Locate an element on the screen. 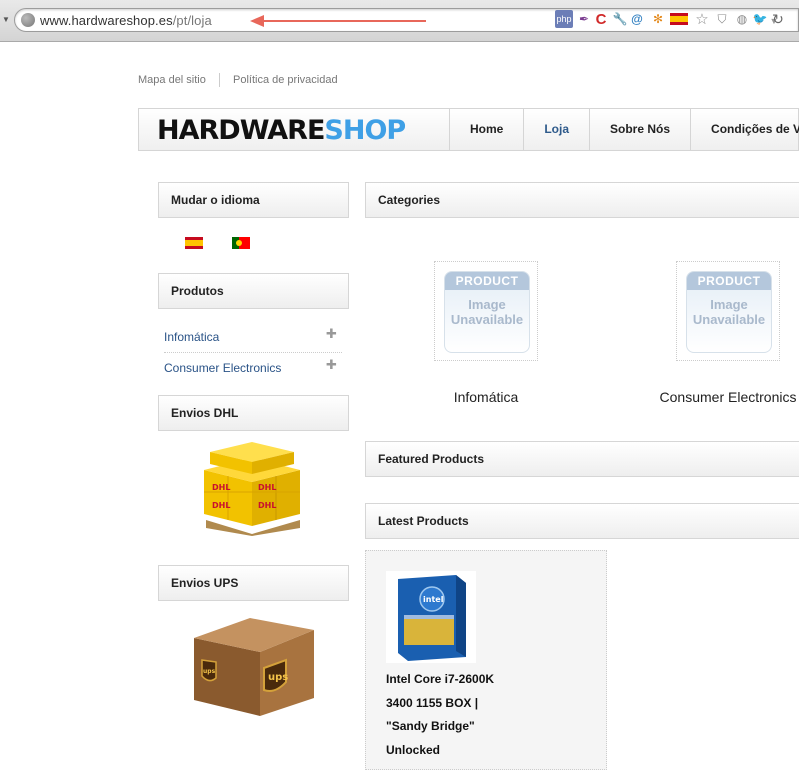  swirl-icon: @ is located at coordinates (637, 19).